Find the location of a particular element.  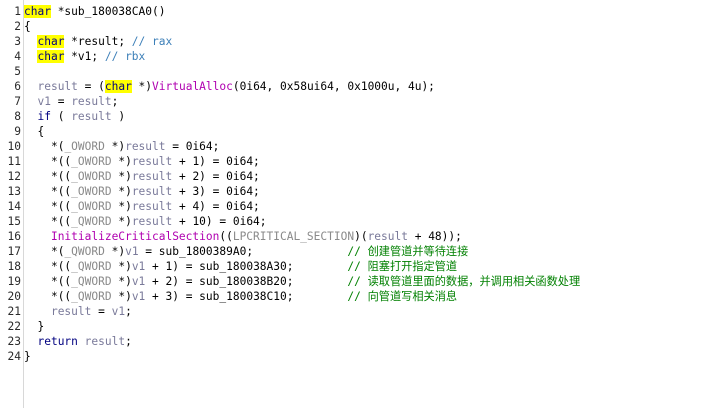

keyword: if is located at coordinates (43, 116).